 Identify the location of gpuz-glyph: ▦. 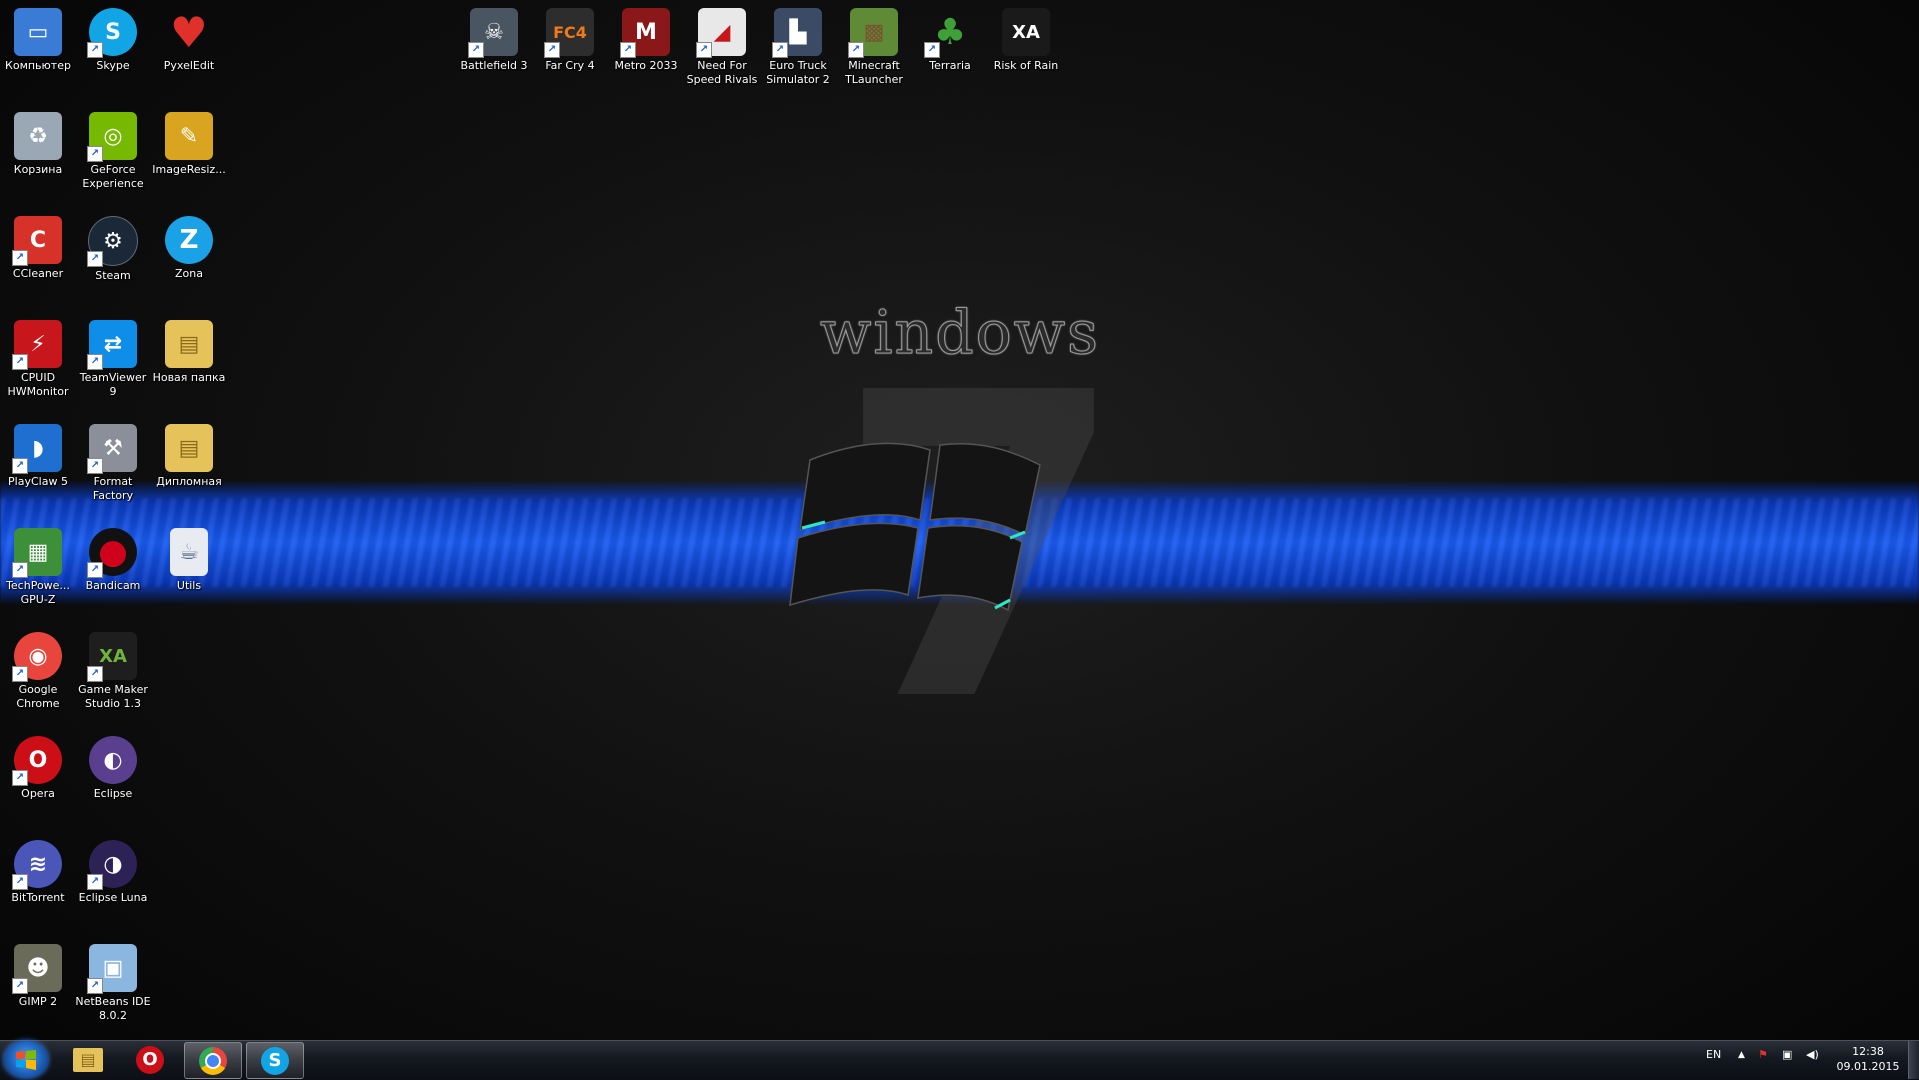
(38, 552).